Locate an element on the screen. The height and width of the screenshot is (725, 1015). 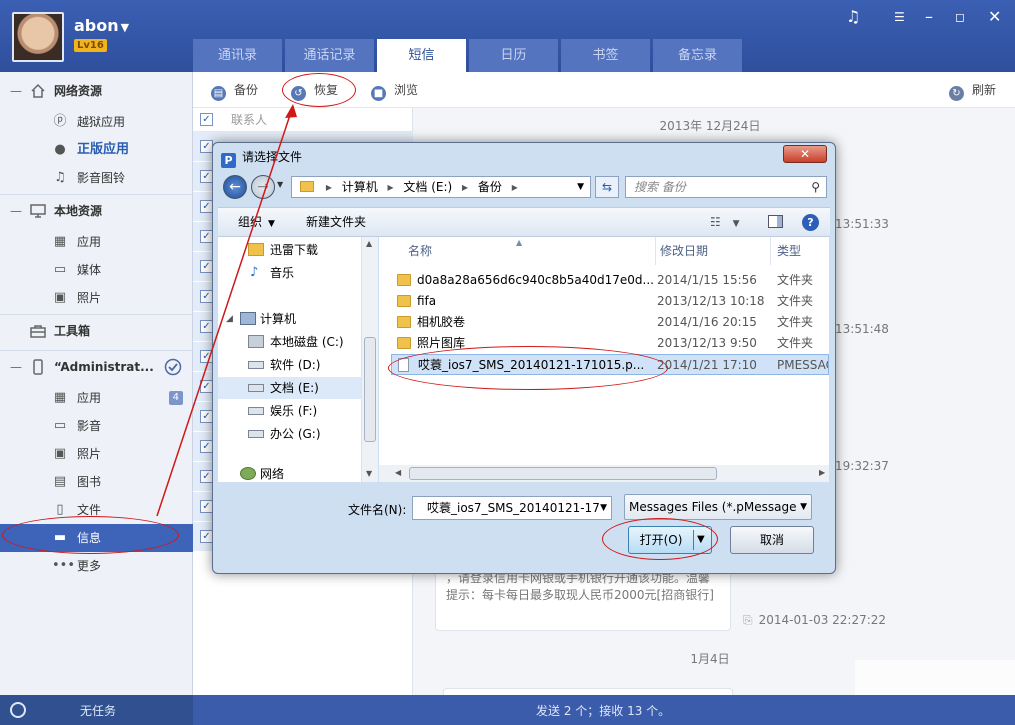
tab-memo: 备忘录 is located at coordinates (697, 55).